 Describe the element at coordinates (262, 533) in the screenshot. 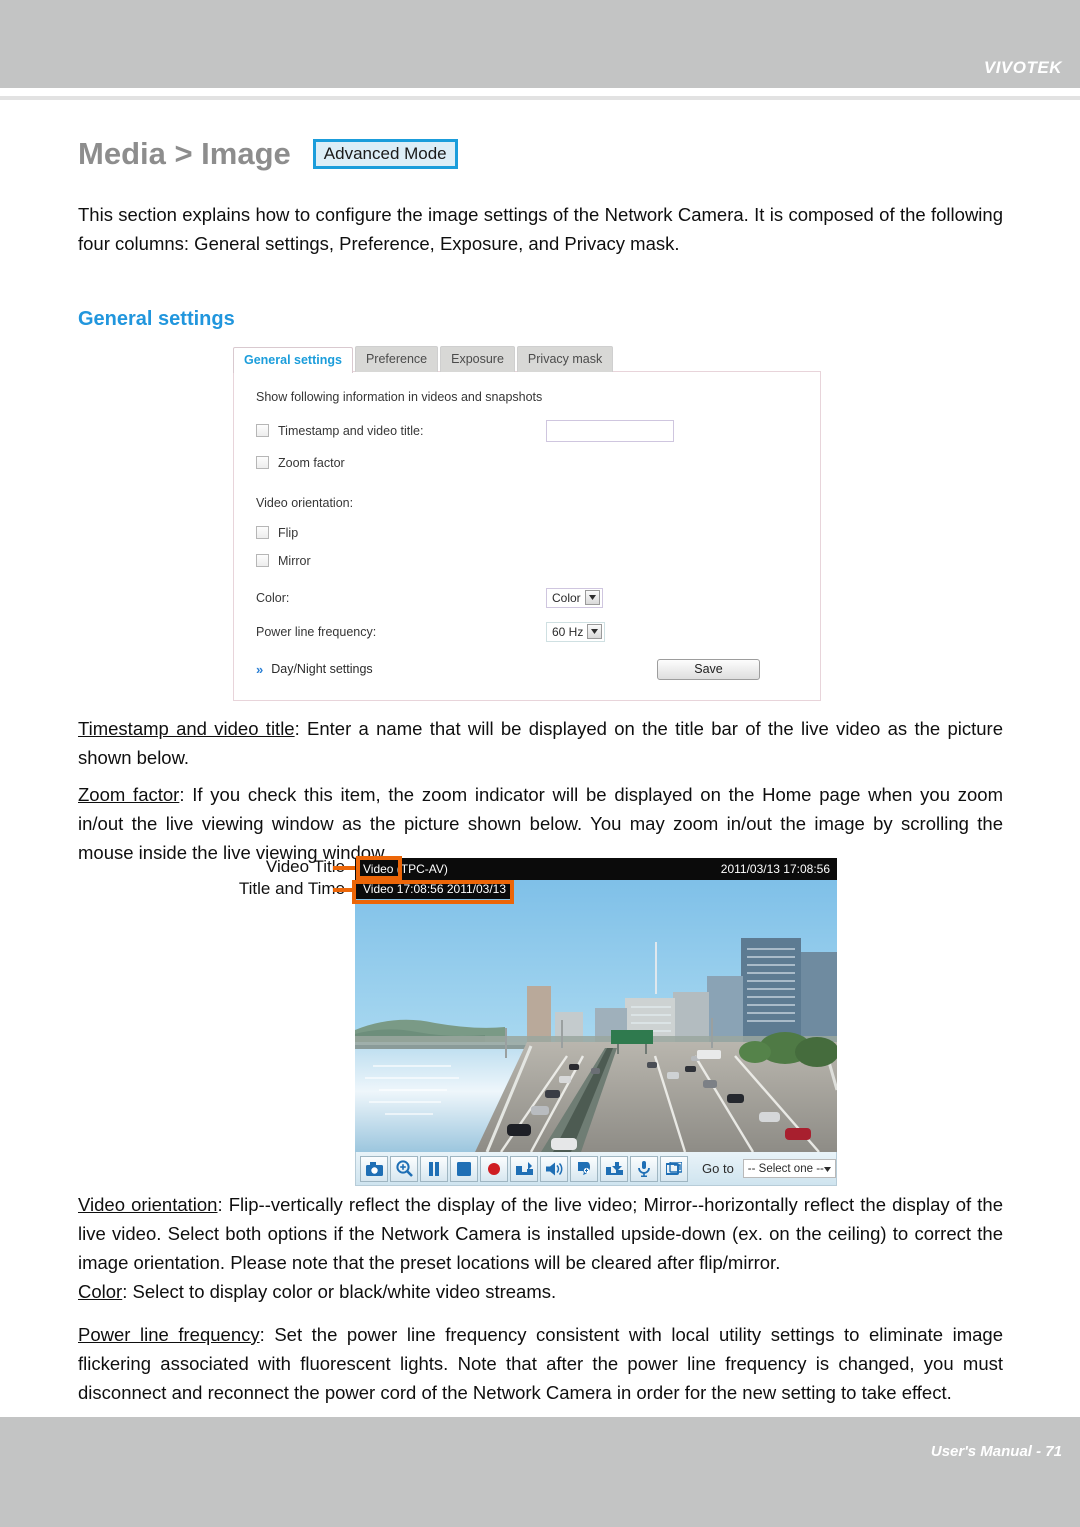

I see `flip-checkbox` at that location.